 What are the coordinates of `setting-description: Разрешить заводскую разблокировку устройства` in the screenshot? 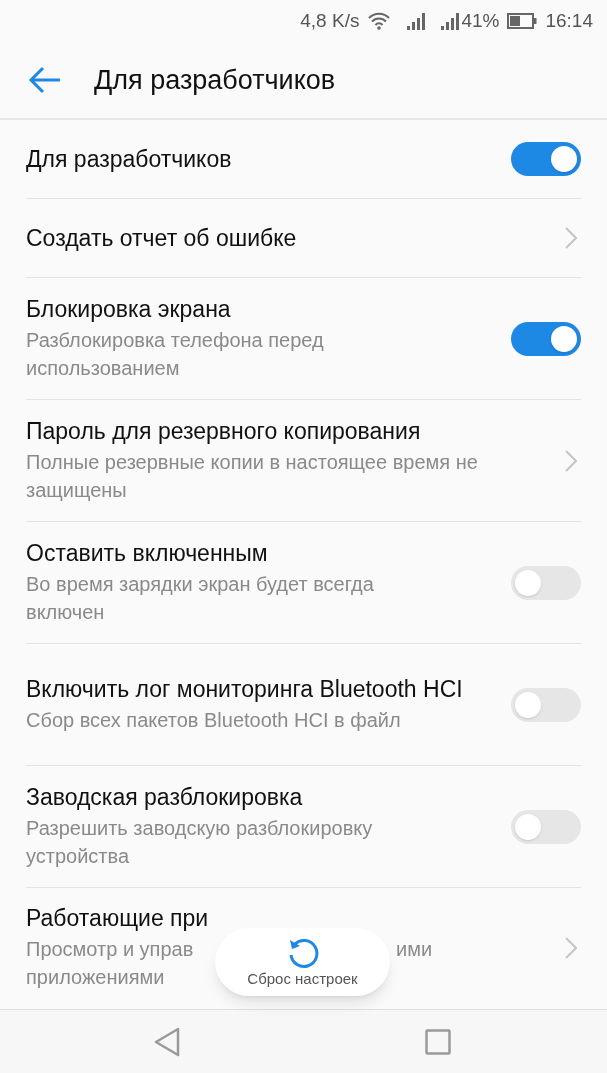 It's located at (200, 842).